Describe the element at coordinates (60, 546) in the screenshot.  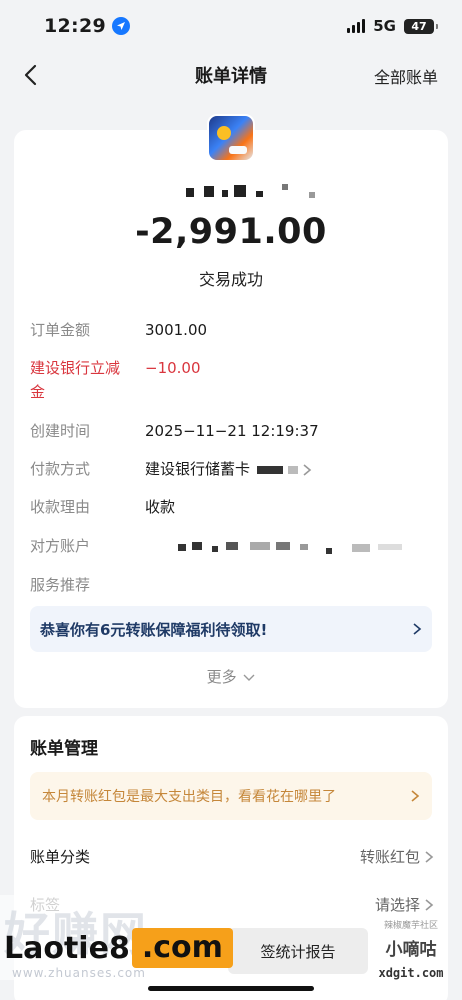
I see `detail-label: 对方账户` at that location.